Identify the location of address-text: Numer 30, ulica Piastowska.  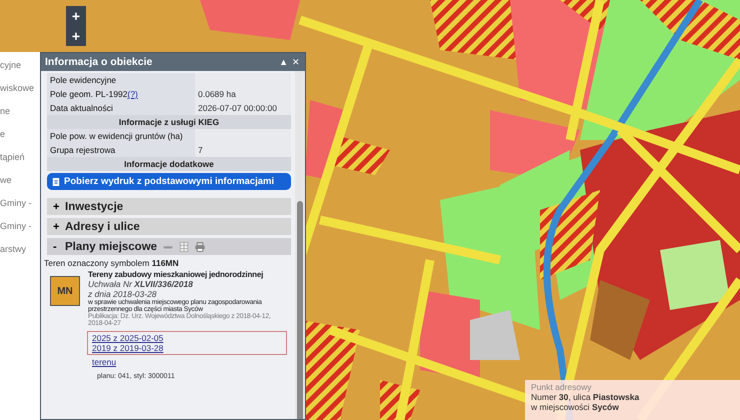
(585, 397).